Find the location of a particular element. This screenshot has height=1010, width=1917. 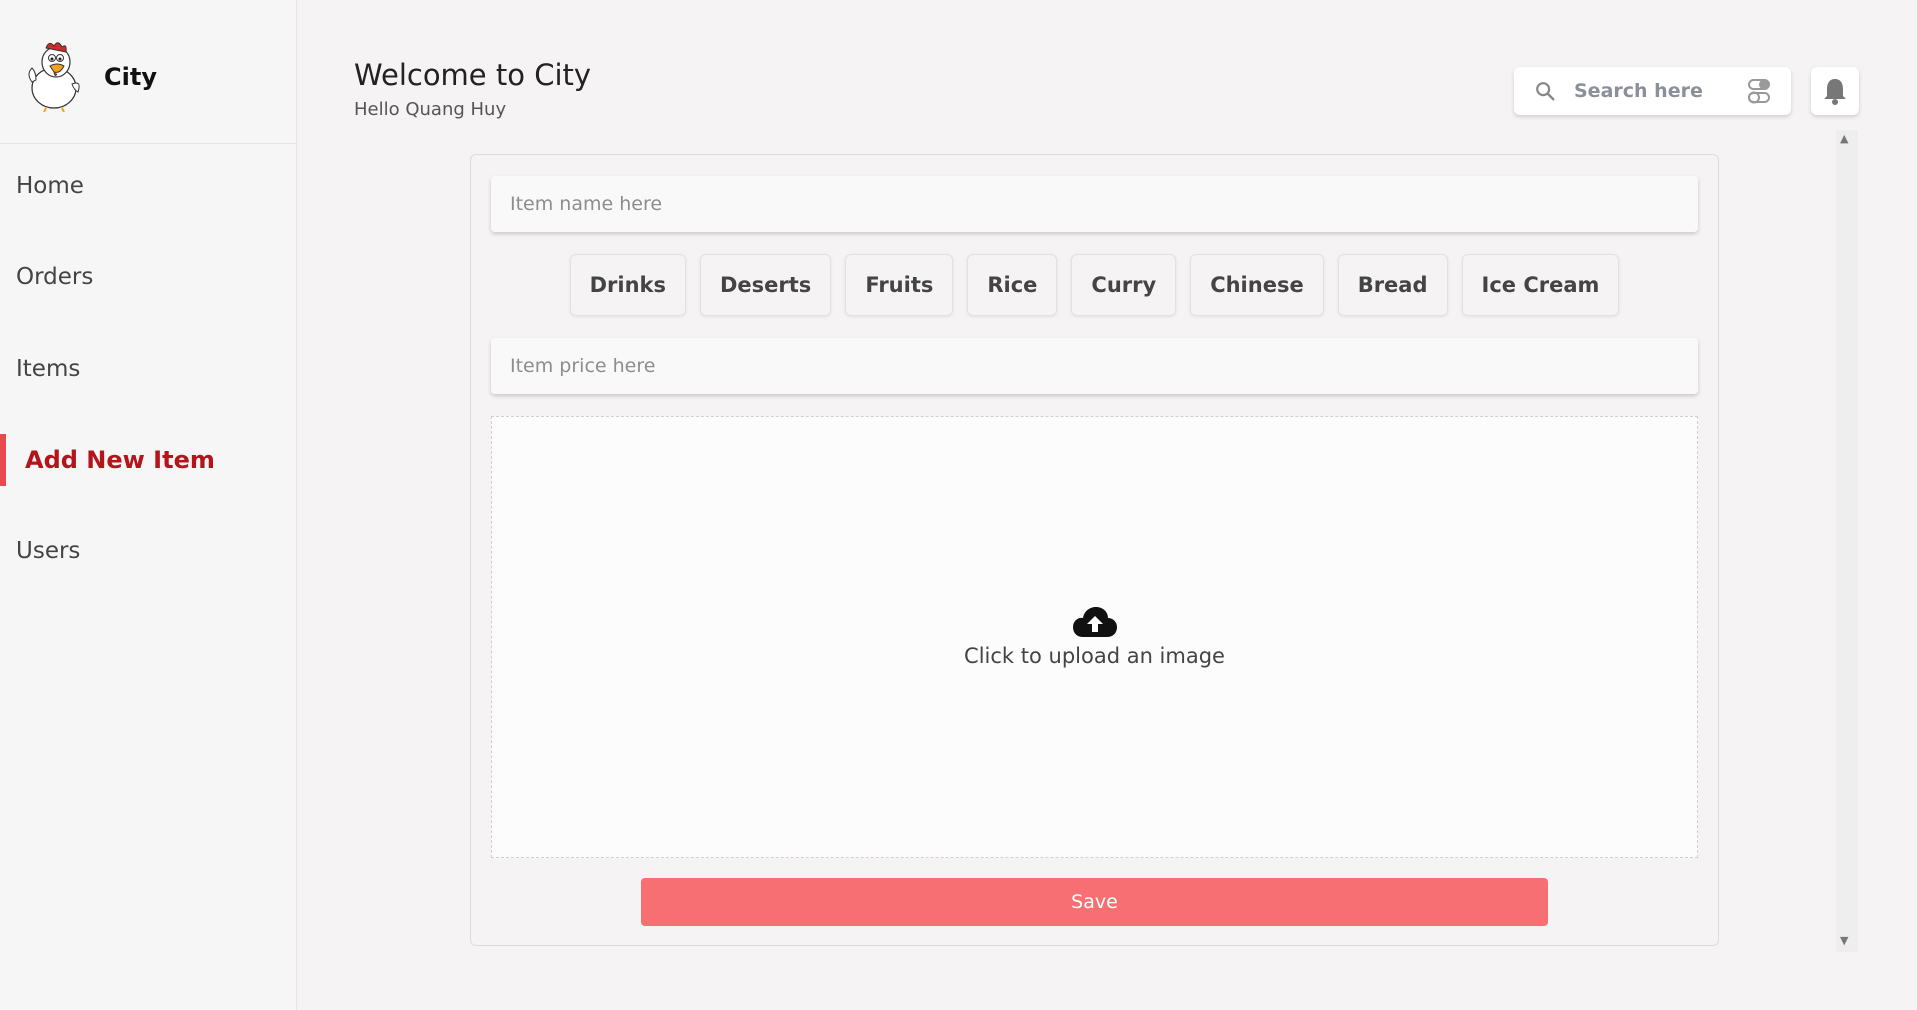

item-price-placeholder: Item price here is located at coordinates (583, 366).